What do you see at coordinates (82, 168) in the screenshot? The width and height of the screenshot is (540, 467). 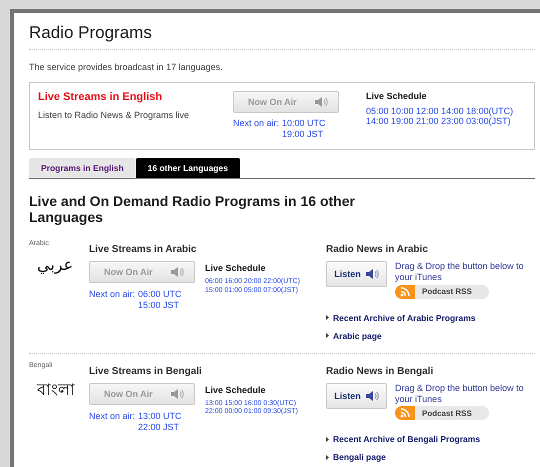 I see `tab: Programs in English` at bounding box center [82, 168].